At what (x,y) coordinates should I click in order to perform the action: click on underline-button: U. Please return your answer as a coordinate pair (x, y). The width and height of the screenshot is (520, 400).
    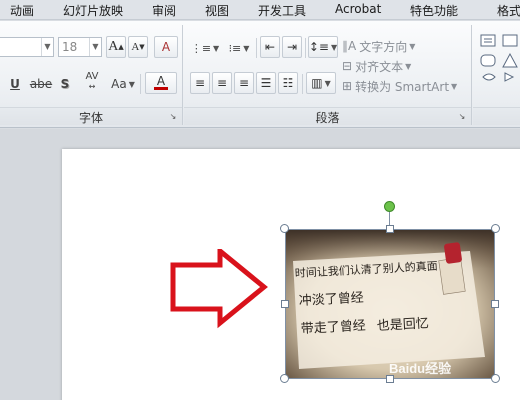
    Looking at the image, I should click on (15, 84).